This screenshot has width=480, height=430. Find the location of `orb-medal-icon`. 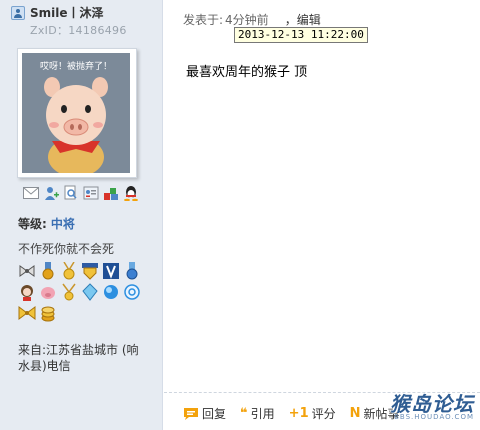

orb-medal-icon is located at coordinates (111, 292).